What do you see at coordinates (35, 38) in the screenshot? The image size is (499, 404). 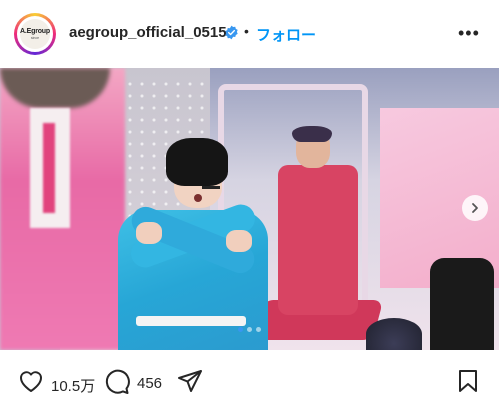 I see `avatar-logo-sub: since` at bounding box center [35, 38].